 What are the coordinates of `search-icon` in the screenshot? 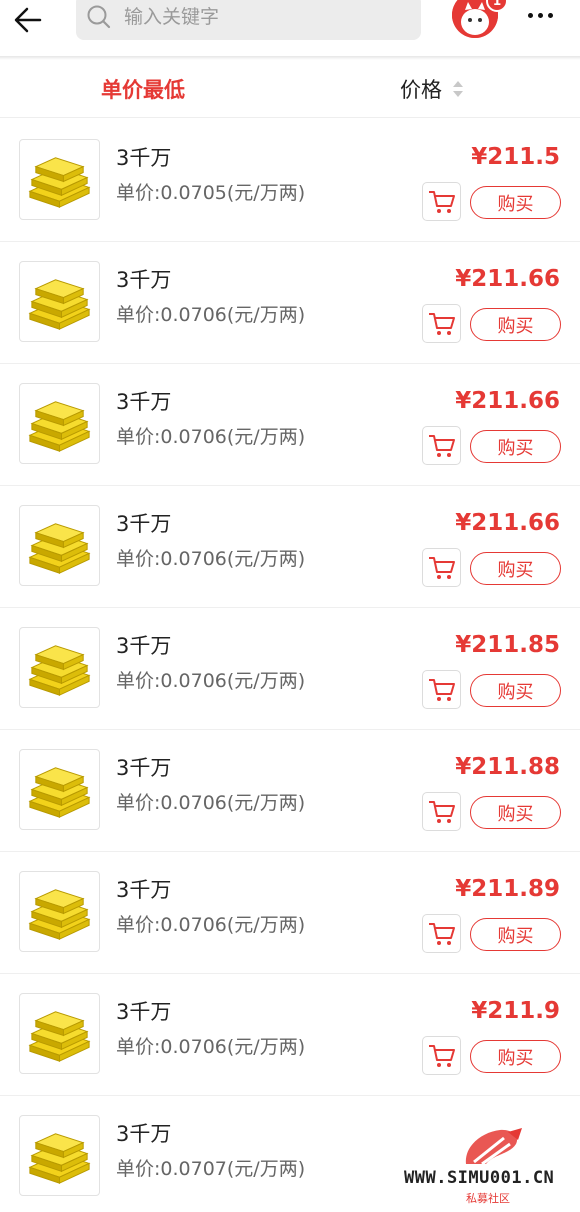 It's located at (99, 17).